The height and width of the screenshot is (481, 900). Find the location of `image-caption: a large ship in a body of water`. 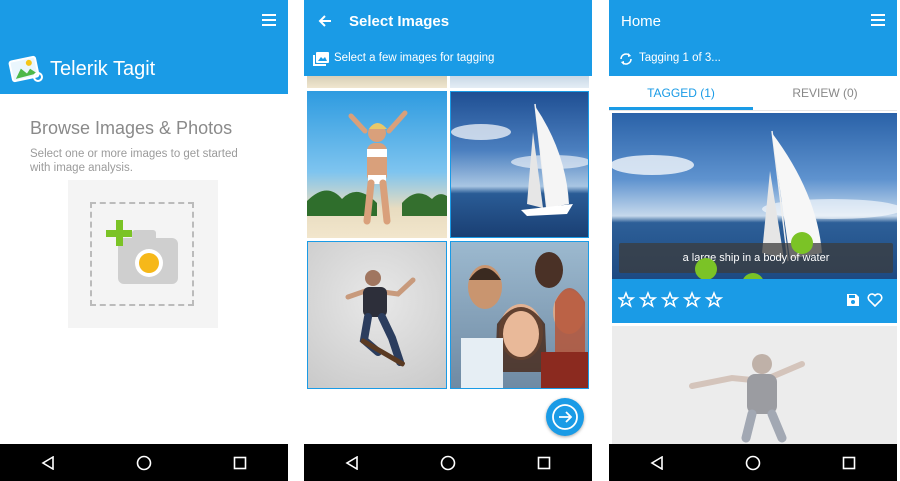

image-caption: a large ship in a body of water is located at coordinates (756, 258).